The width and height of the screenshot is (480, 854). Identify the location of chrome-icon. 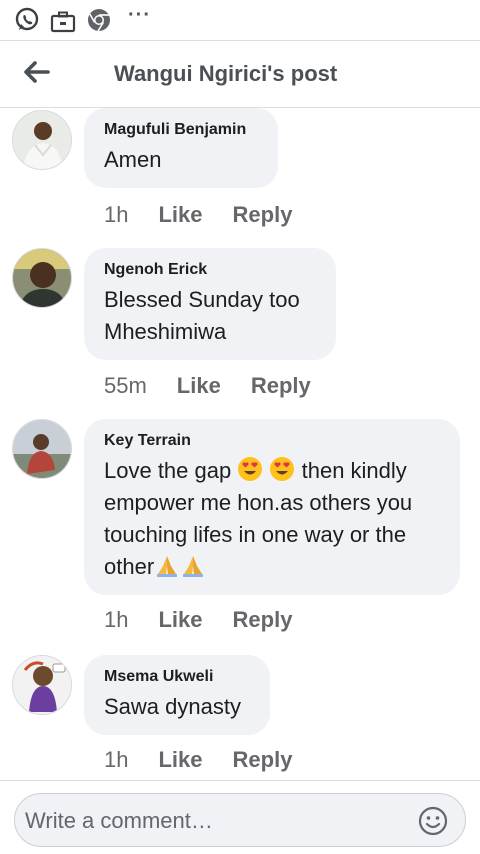
(99, 20).